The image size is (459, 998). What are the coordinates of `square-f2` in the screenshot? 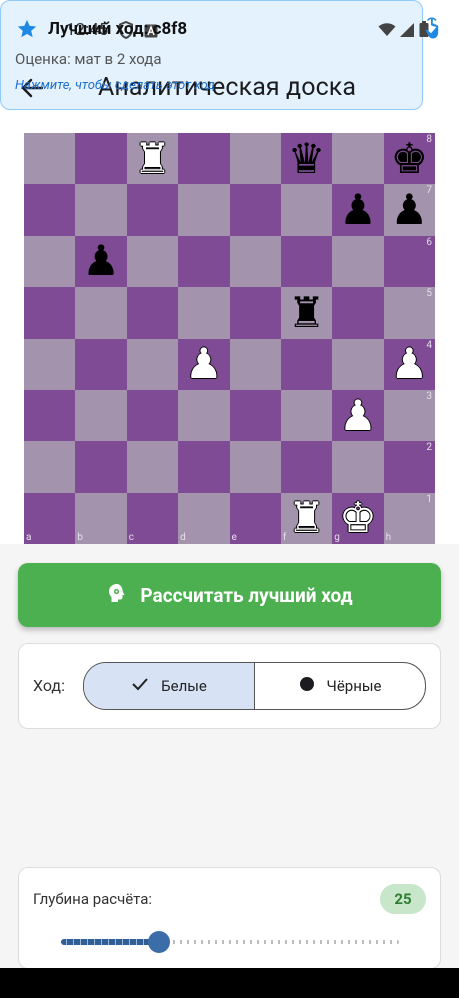 It's located at (306, 467).